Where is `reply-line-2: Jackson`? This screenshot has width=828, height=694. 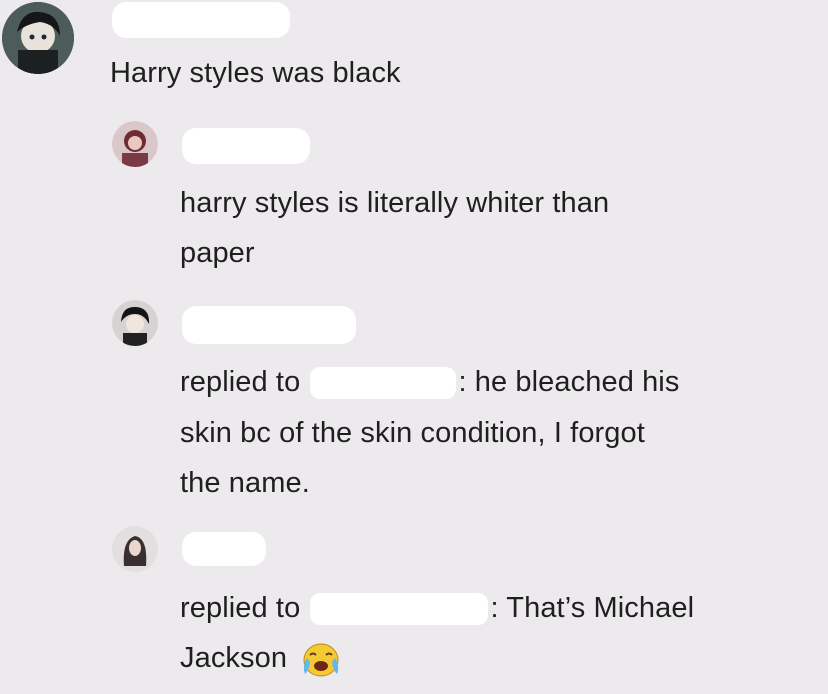
reply-line-2: Jackson is located at coordinates (261, 658).